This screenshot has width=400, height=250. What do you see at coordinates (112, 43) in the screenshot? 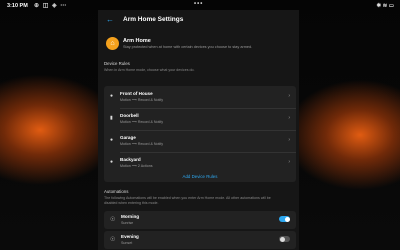
I see `home-shield-icon: ⌂` at bounding box center [112, 43].